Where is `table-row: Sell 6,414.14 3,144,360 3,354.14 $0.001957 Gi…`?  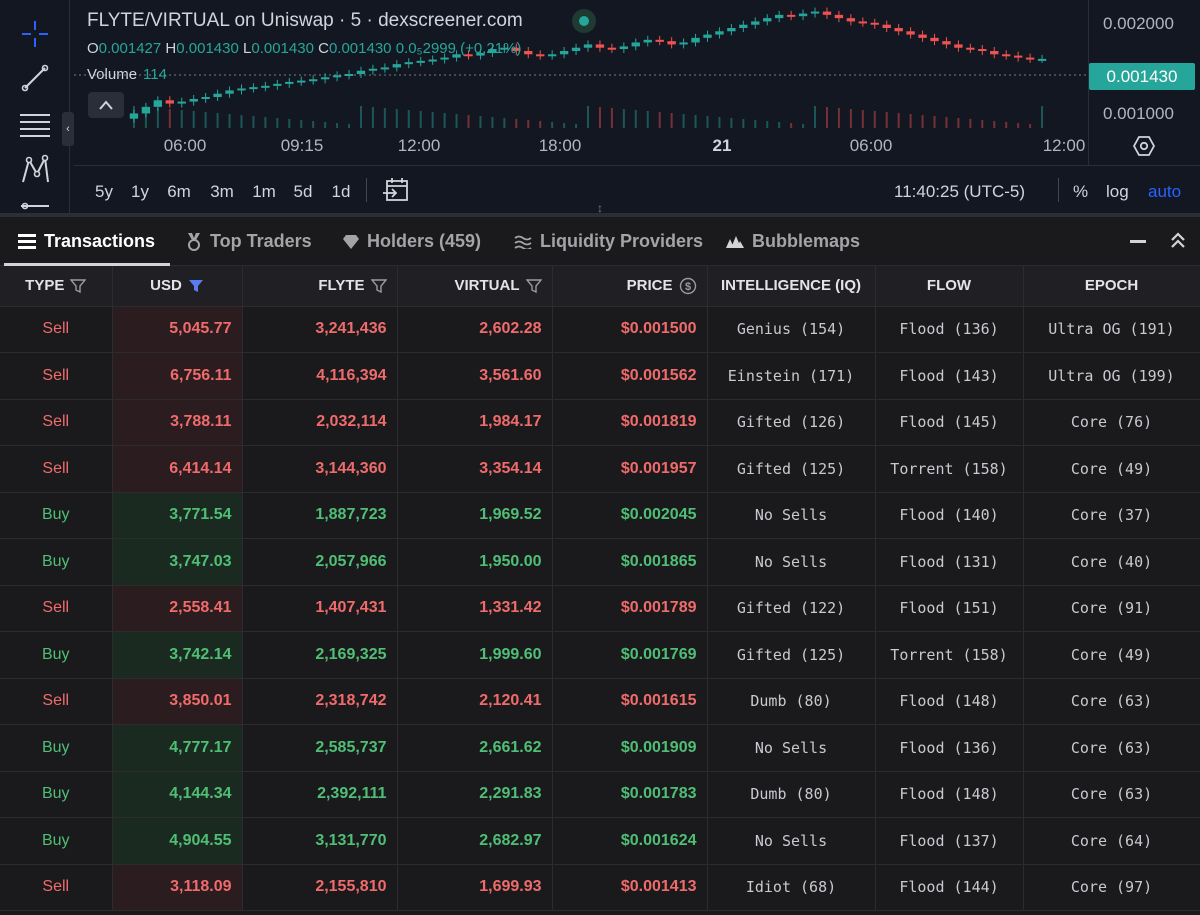
table-row: Sell 6,414.14 3,144,360 3,354.14 $0.001957 Gi… is located at coordinates (600, 469).